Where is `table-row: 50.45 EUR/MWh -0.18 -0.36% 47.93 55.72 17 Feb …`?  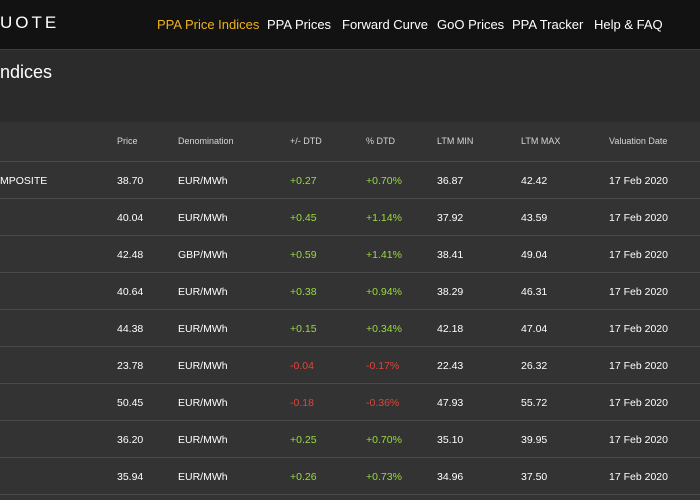
table-row: 50.45 EUR/MWh -0.18 -0.36% 47.93 55.72 17 Feb … is located at coordinates (350, 402).